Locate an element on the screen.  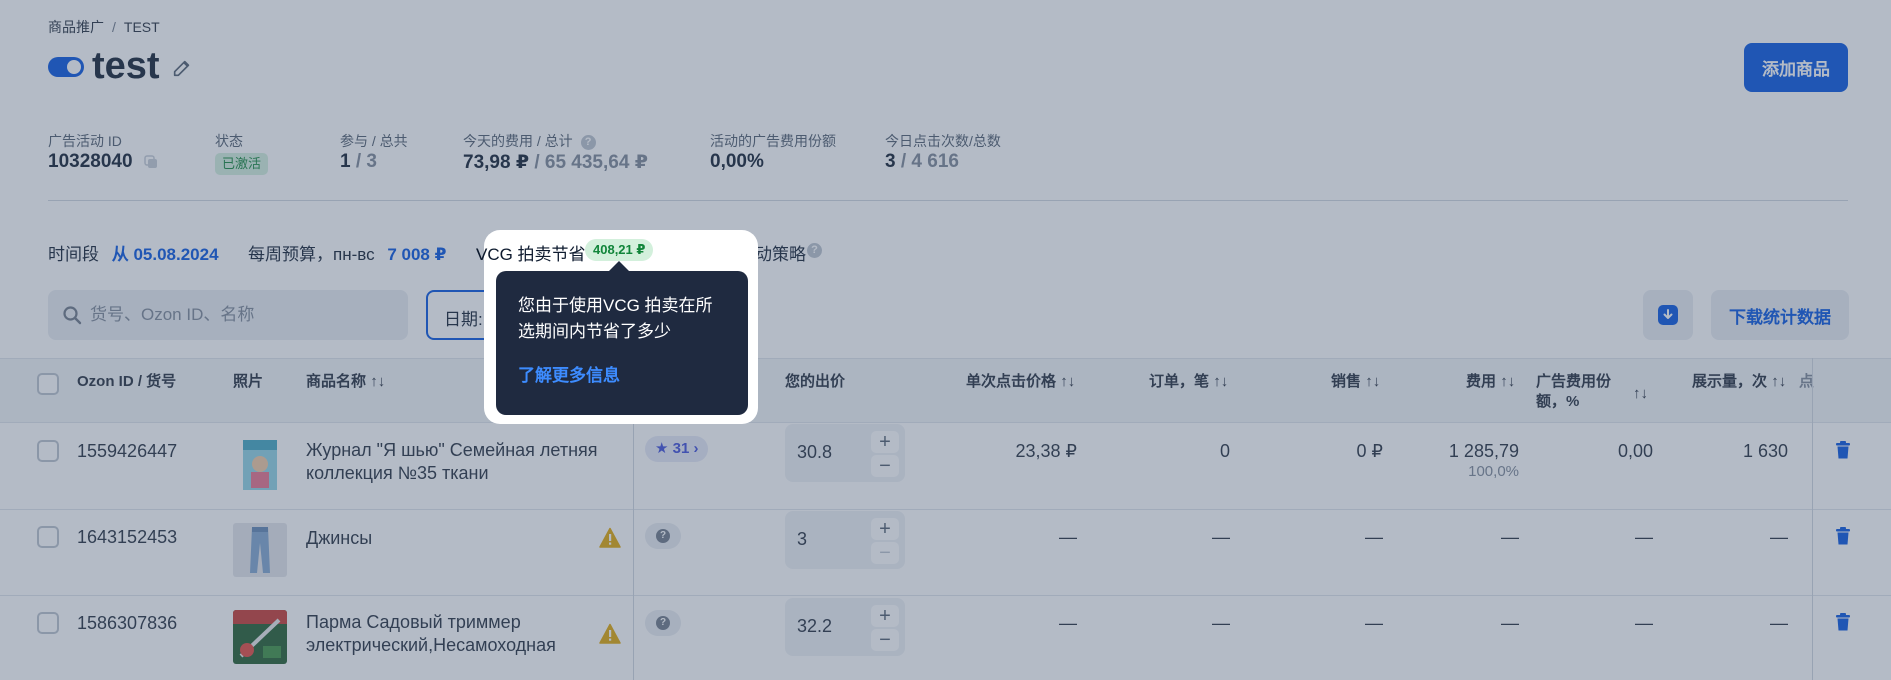
tooltip-text: 您由于使用VCG 拍卖在所选期间内节省了多少 is located at coordinates (615, 318).